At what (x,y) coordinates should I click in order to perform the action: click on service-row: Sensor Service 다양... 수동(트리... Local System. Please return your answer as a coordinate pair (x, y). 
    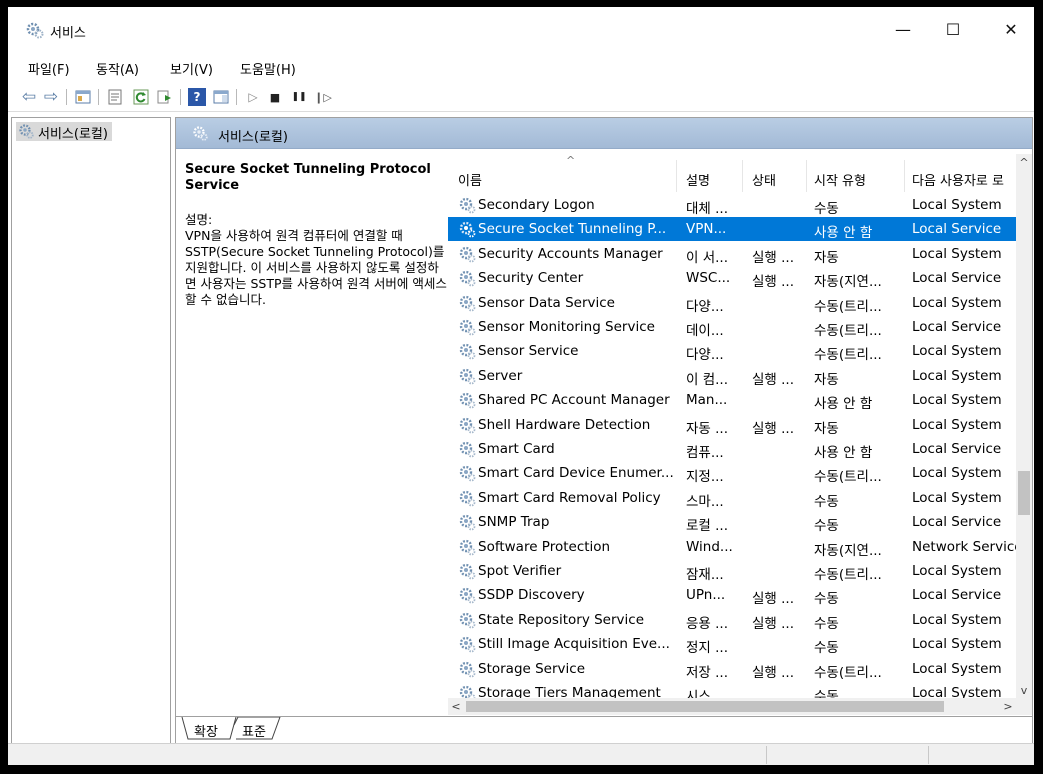
    Looking at the image, I should click on (732, 351).